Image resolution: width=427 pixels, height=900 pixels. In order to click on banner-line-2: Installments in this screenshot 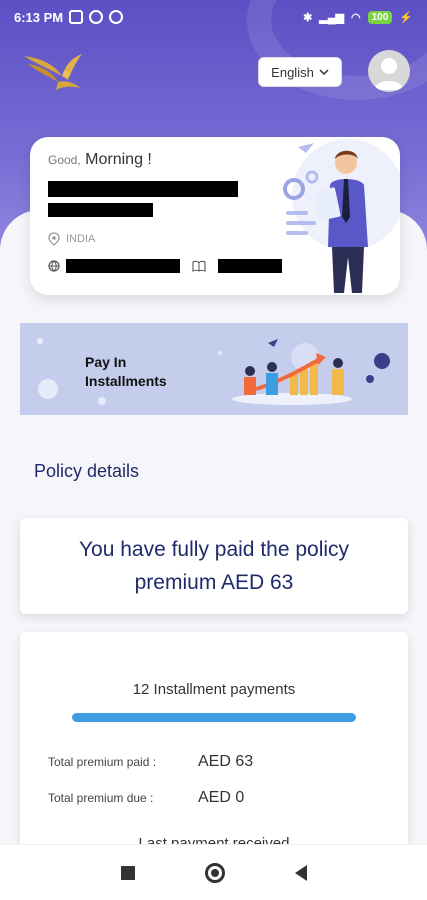, I will do `click(126, 381)`.